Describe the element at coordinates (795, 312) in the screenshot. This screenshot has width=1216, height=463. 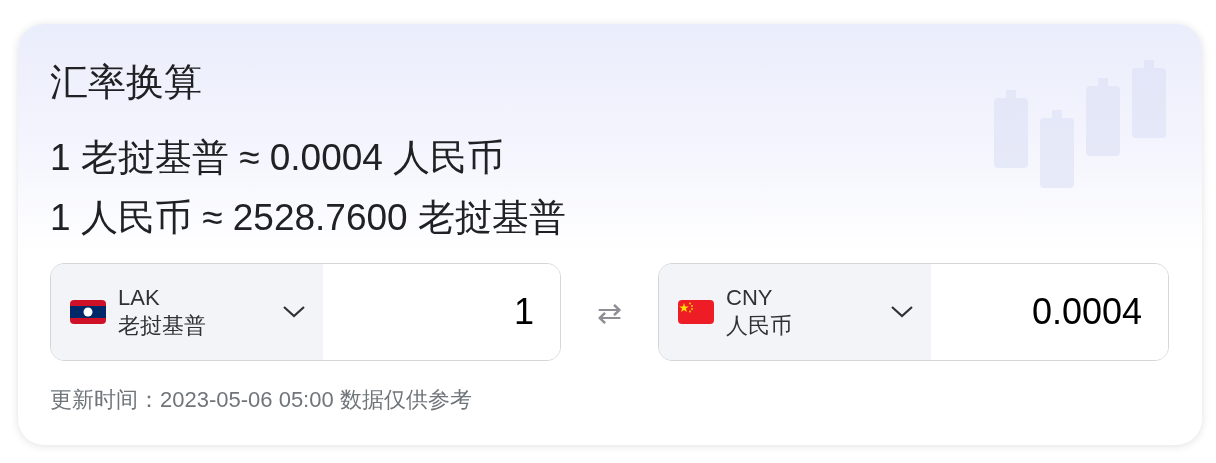
I see `currency-select: CNY 人民币` at that location.